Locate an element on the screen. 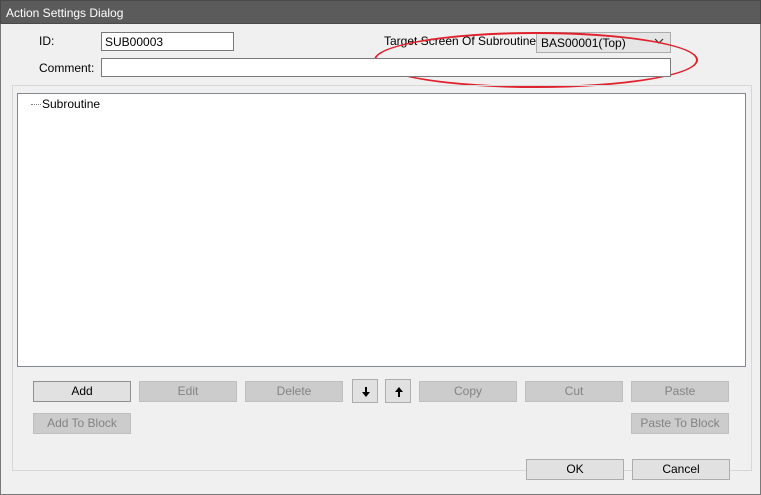  comment-label: Comment: is located at coordinates (67, 68).